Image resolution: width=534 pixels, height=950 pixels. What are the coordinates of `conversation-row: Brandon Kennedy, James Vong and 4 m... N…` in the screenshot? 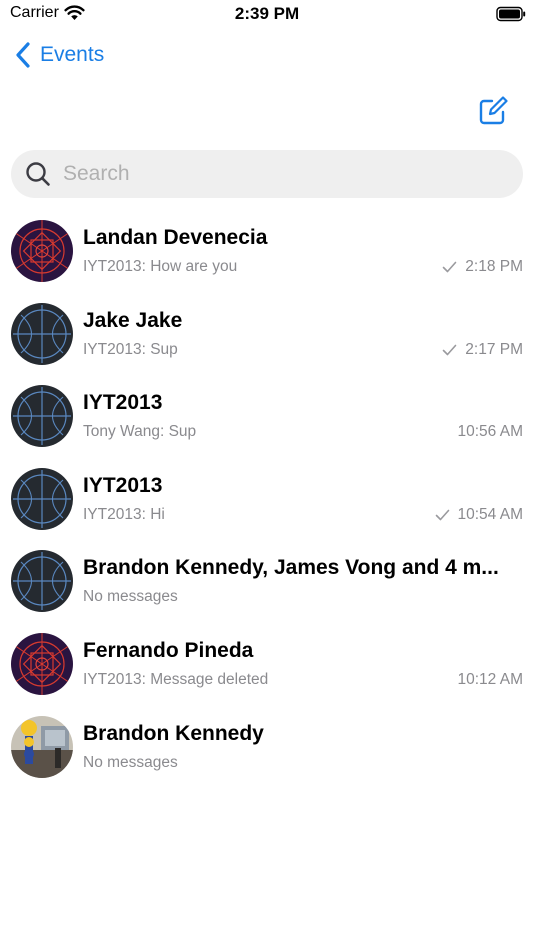 It's located at (267, 591).